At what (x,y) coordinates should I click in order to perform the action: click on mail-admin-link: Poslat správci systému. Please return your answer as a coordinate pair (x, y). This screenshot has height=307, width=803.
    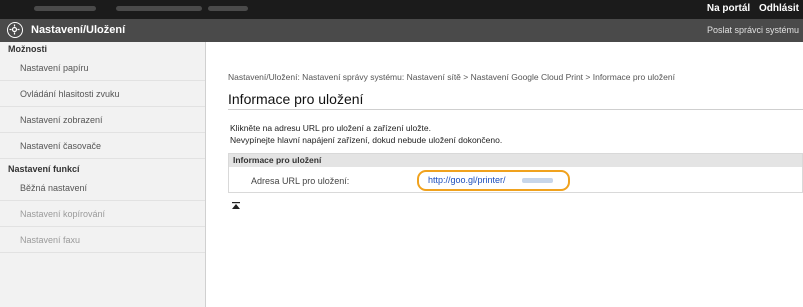
    Looking at the image, I should click on (753, 30).